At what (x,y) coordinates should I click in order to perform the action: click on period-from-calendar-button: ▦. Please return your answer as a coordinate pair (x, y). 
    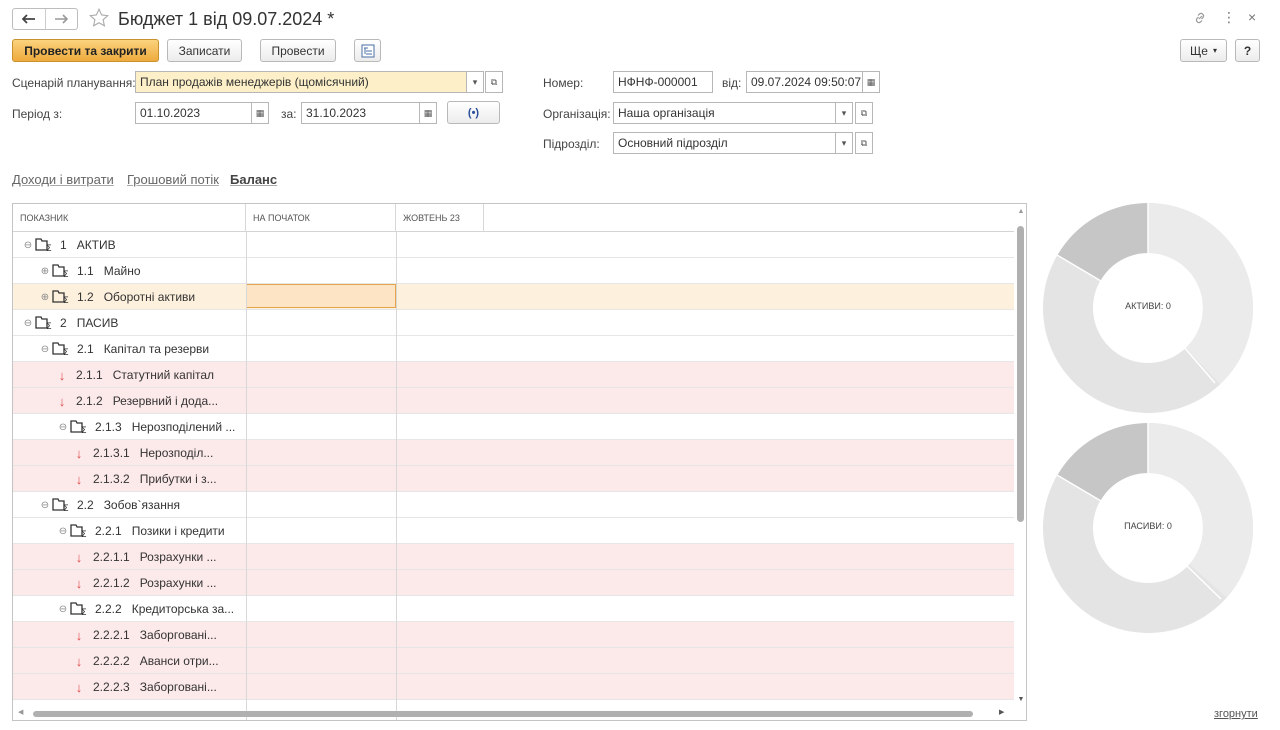
    Looking at the image, I should click on (260, 113).